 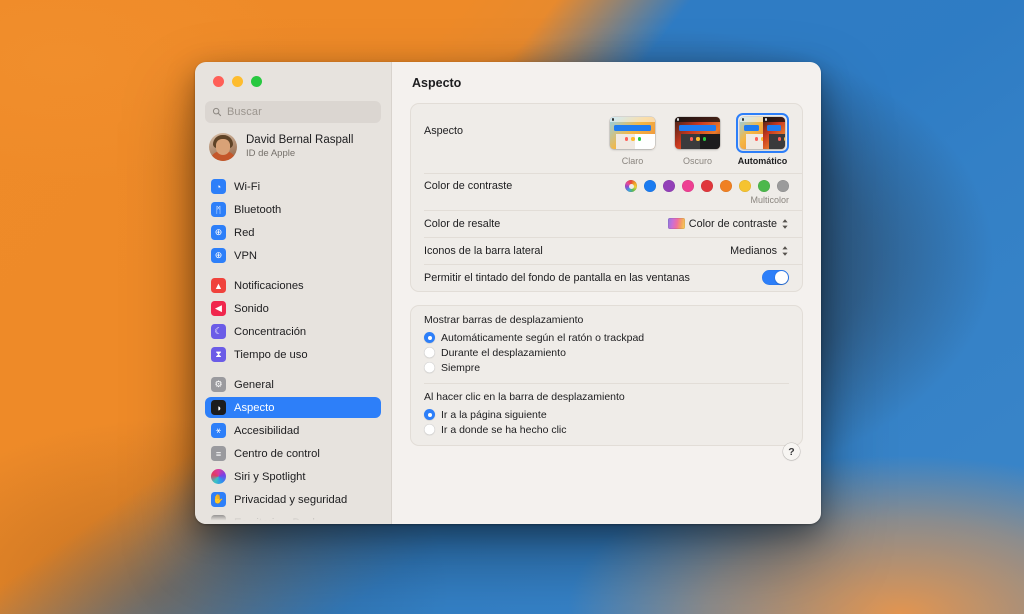 I want to click on sidebar-item-red: ⊕ Red, so click(x=293, y=232).